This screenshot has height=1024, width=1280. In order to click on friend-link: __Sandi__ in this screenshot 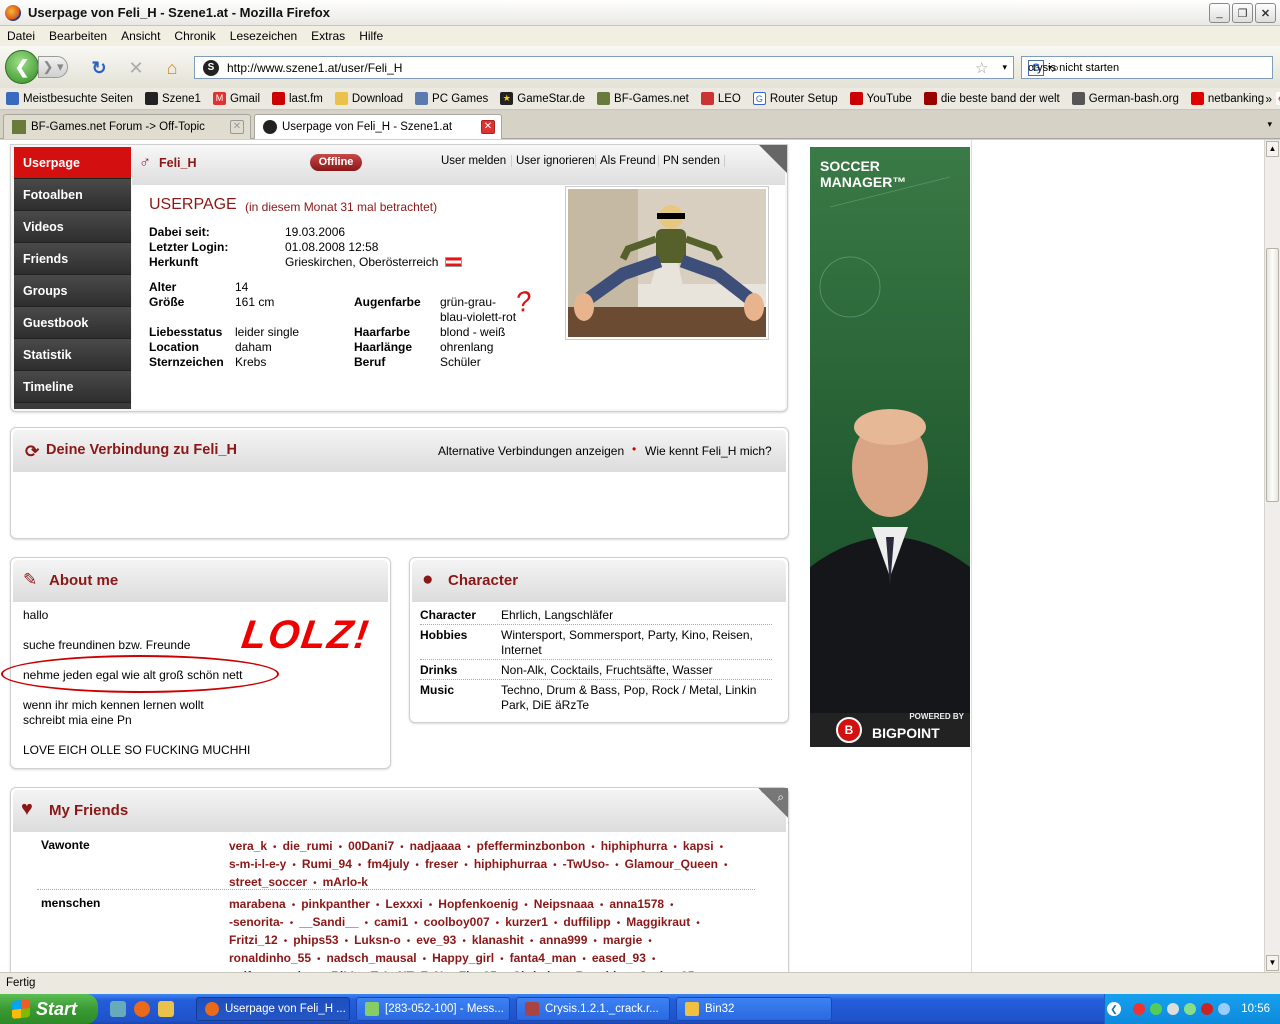, I will do `click(328, 922)`.